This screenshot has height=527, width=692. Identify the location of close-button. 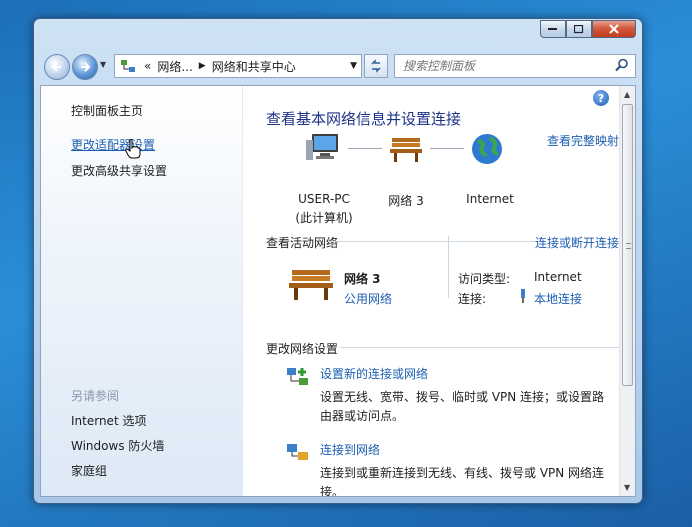
(614, 29).